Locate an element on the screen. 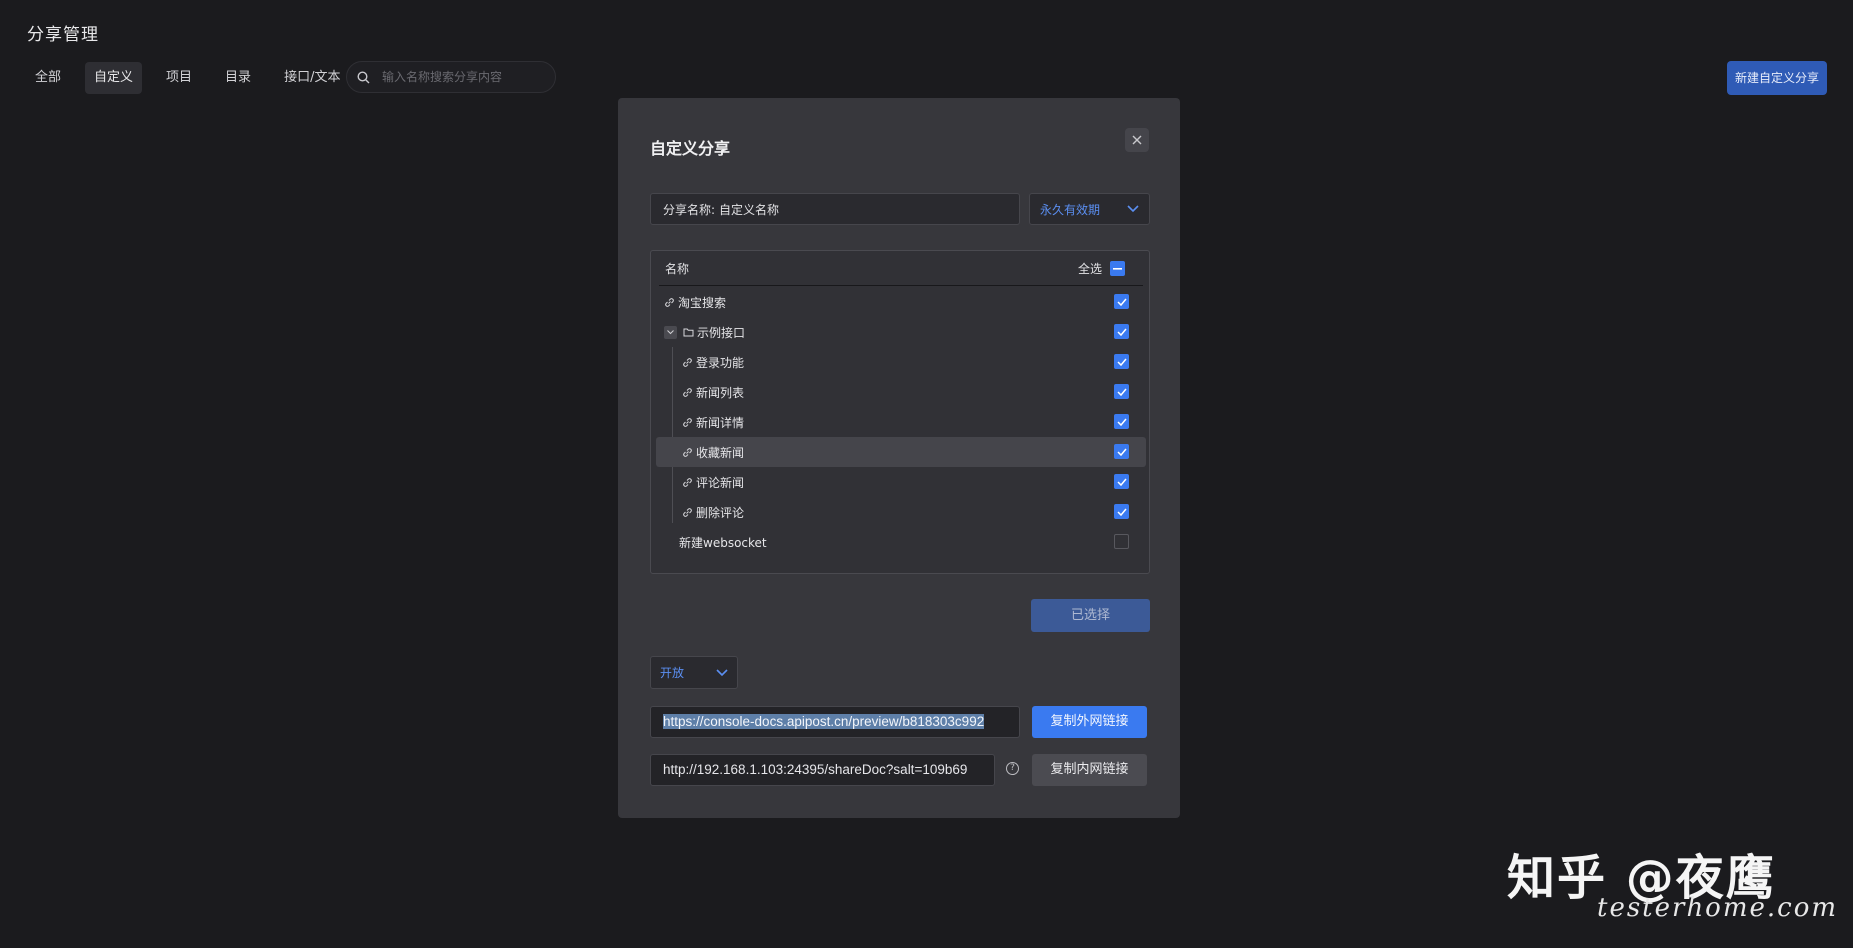 This screenshot has height=948, width=1853. access-value: 开放 is located at coordinates (672, 673).